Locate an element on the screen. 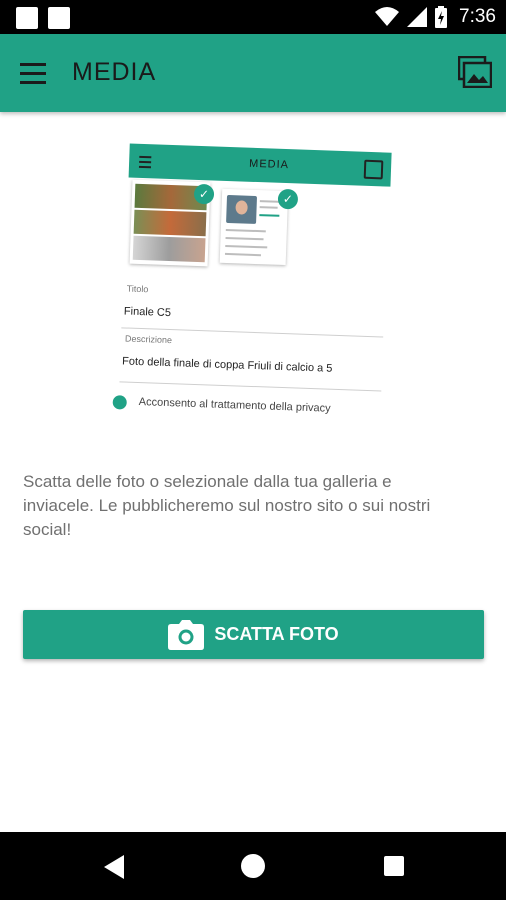  illustration-privacy-text: Acconsento al trattamento della privacy is located at coordinates (234, 405).